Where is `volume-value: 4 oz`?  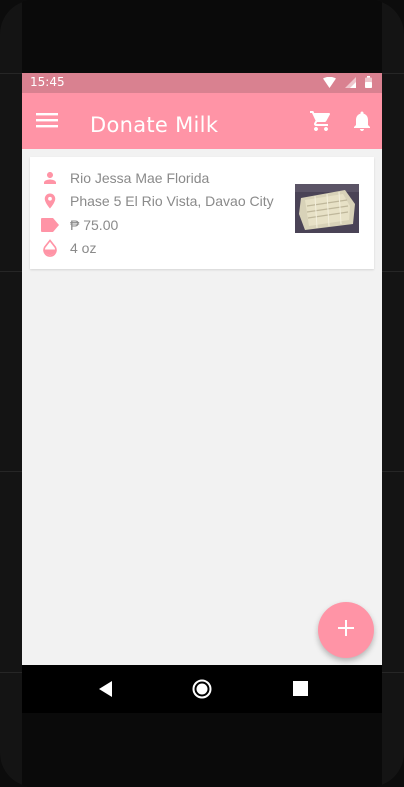 volume-value: 4 oz is located at coordinates (83, 248).